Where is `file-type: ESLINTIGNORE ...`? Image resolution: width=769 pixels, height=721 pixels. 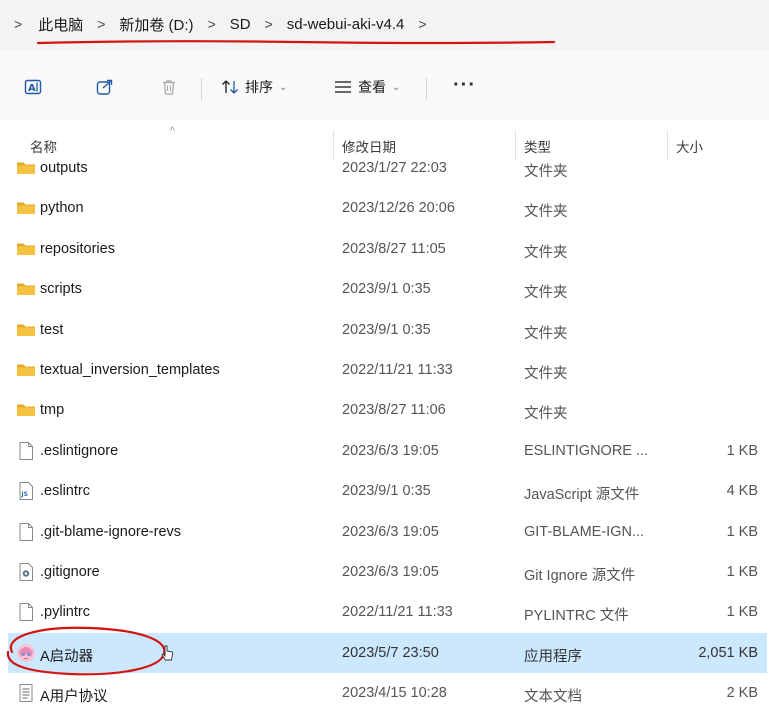
file-type: ESLINTIGNORE ... is located at coordinates (586, 450).